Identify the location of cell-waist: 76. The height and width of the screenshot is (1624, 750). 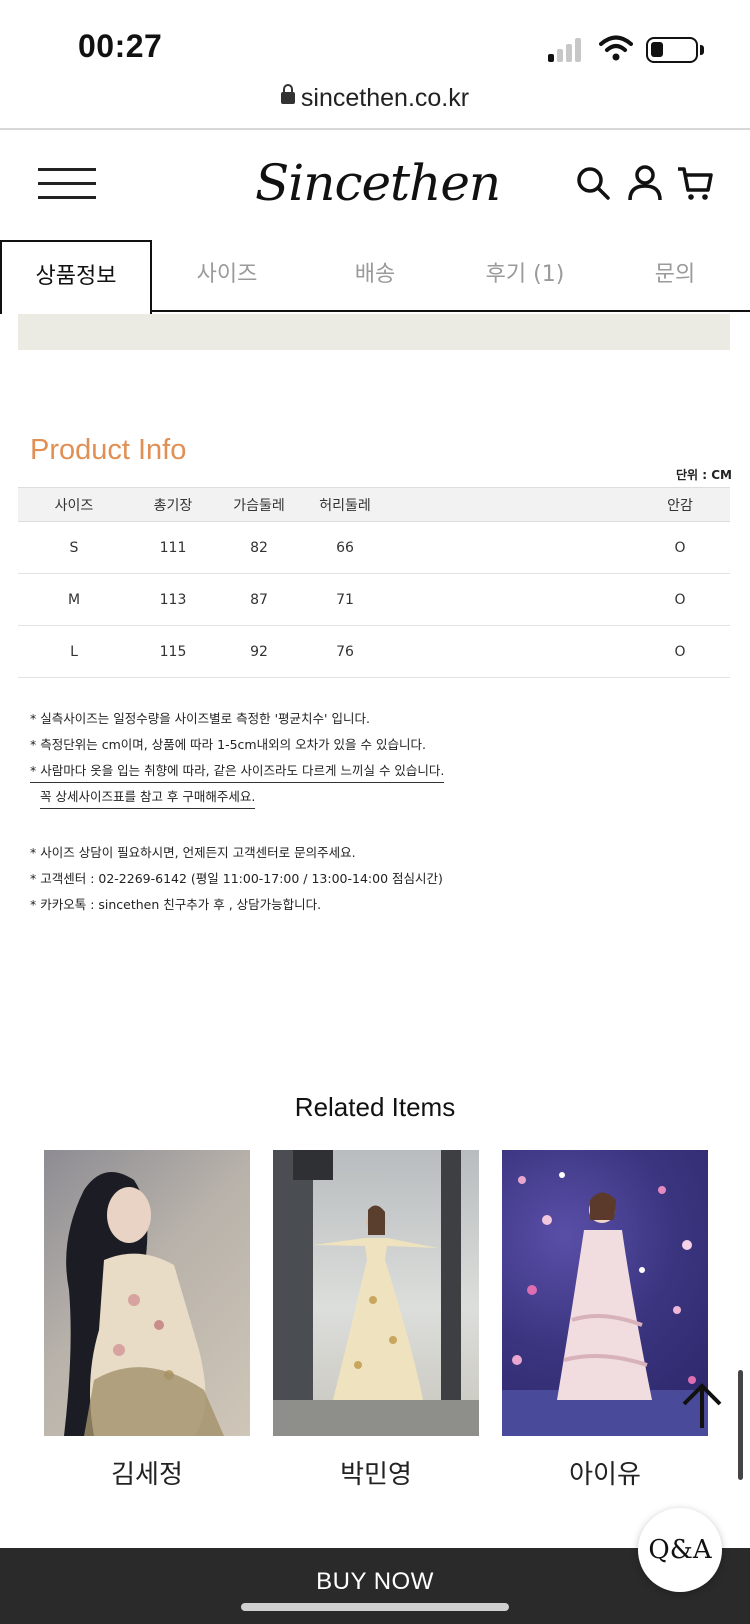
(345, 651).